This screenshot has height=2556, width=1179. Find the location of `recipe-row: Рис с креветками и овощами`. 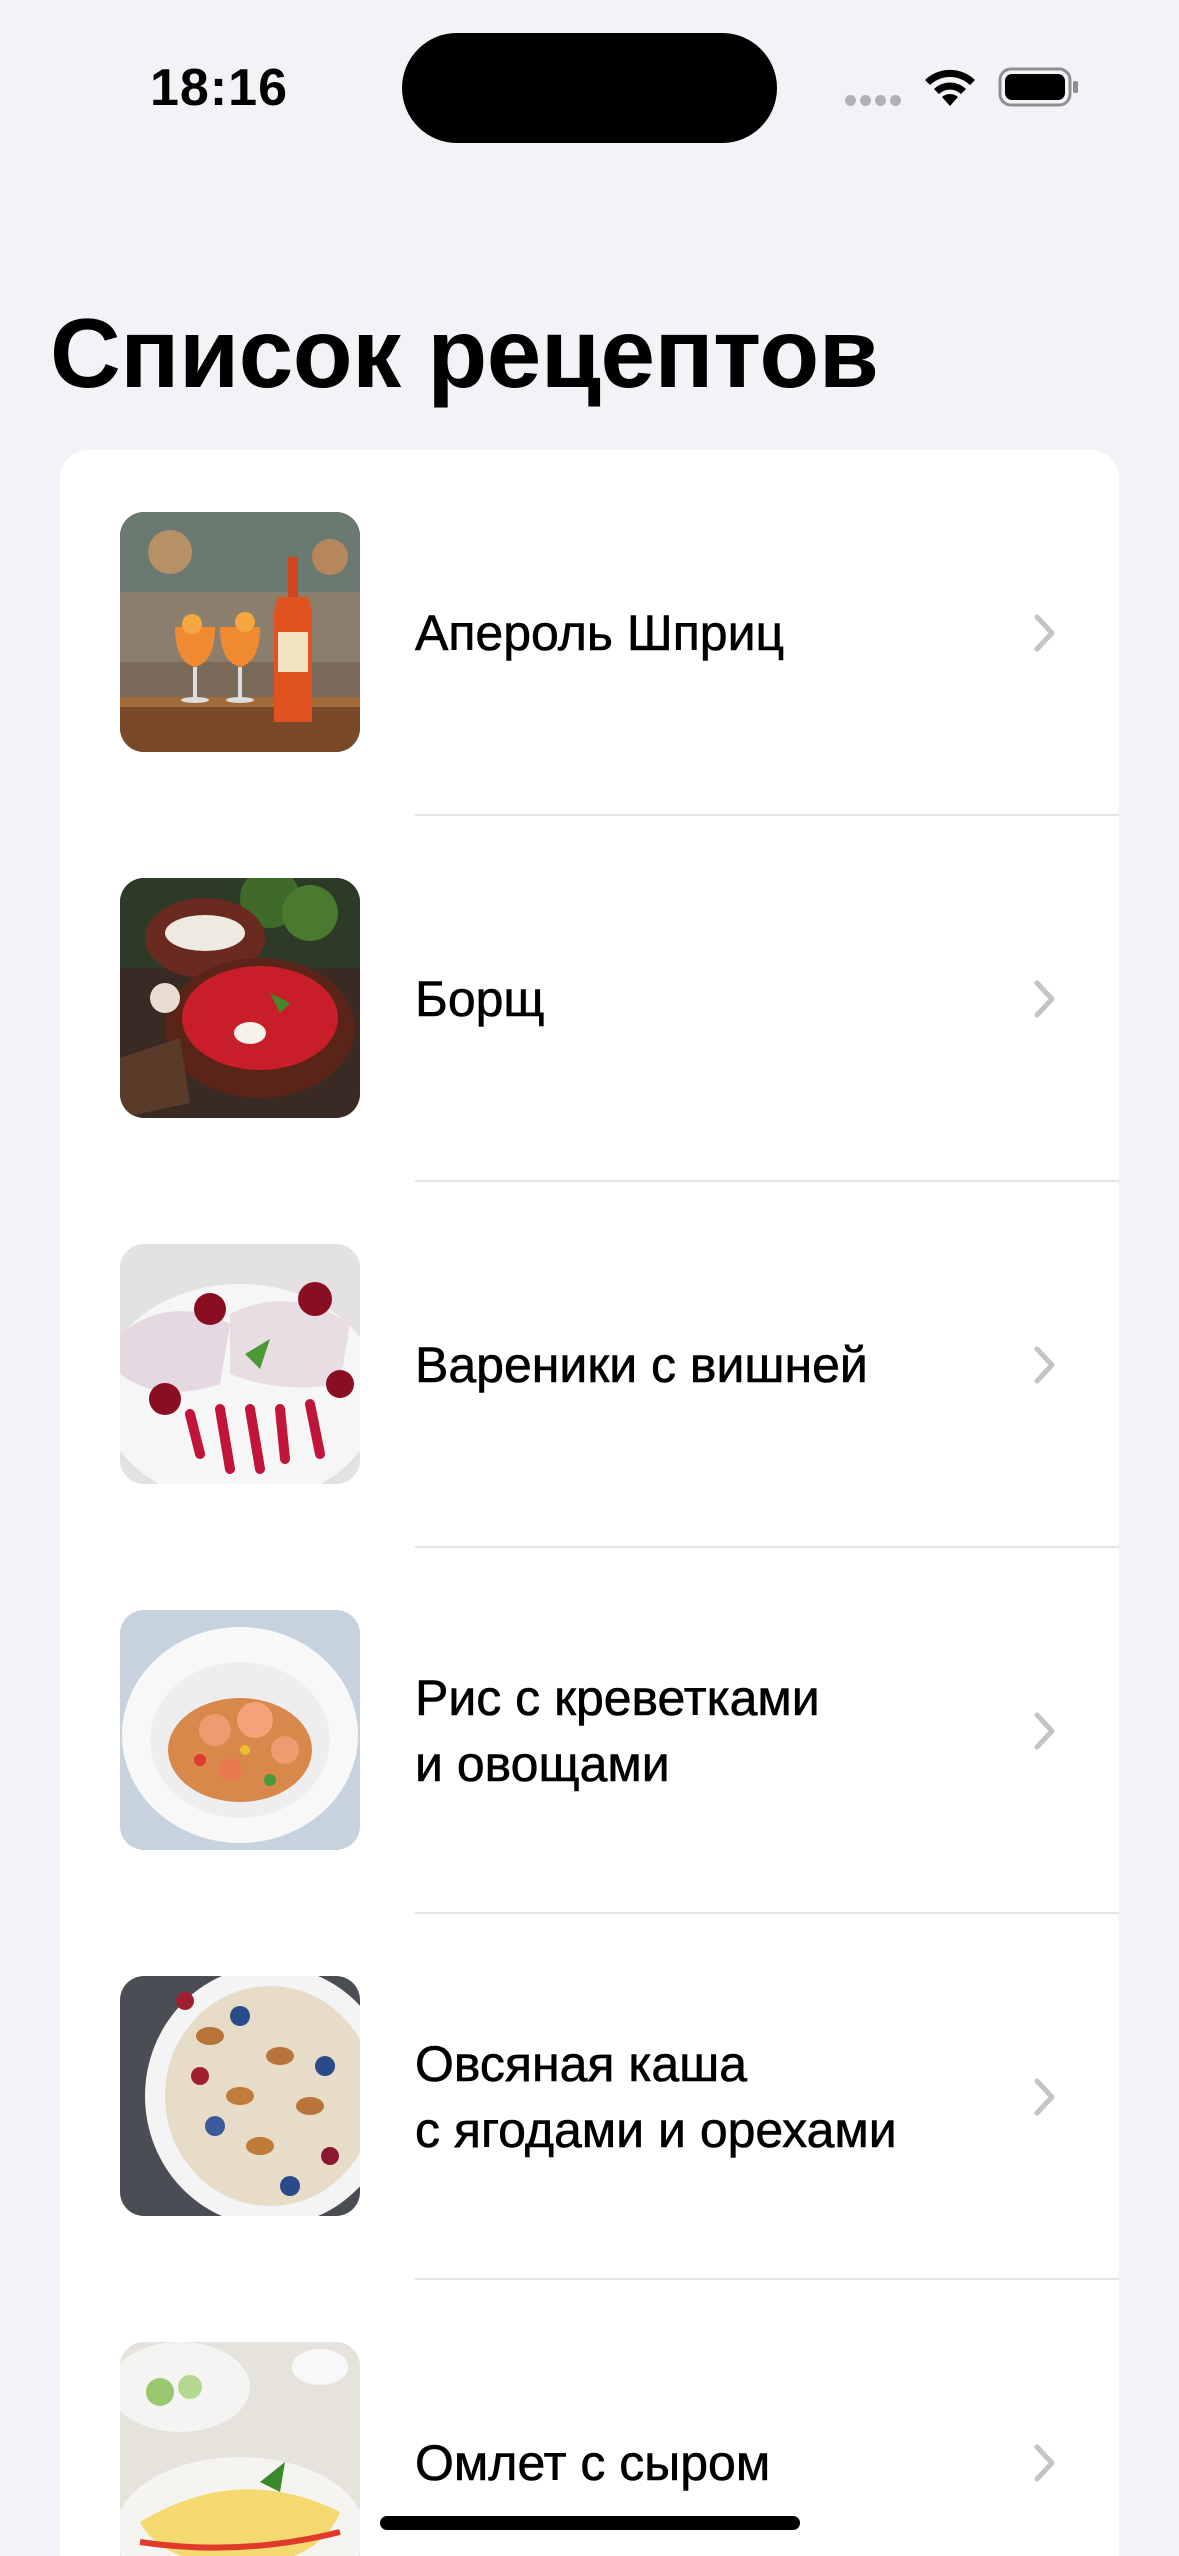

recipe-row: Рис с креветками и овощами is located at coordinates (589, 1731).